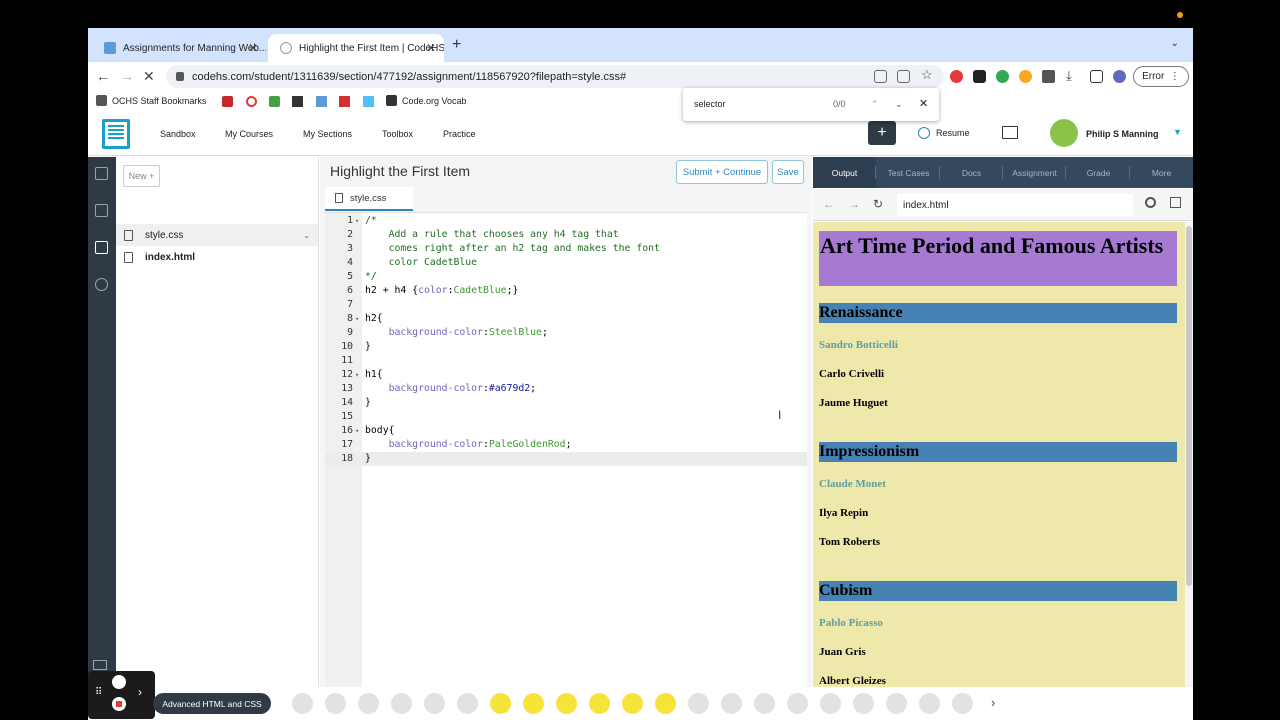 The image size is (1280, 720). I want to click on stop-icon, so click(119, 704).